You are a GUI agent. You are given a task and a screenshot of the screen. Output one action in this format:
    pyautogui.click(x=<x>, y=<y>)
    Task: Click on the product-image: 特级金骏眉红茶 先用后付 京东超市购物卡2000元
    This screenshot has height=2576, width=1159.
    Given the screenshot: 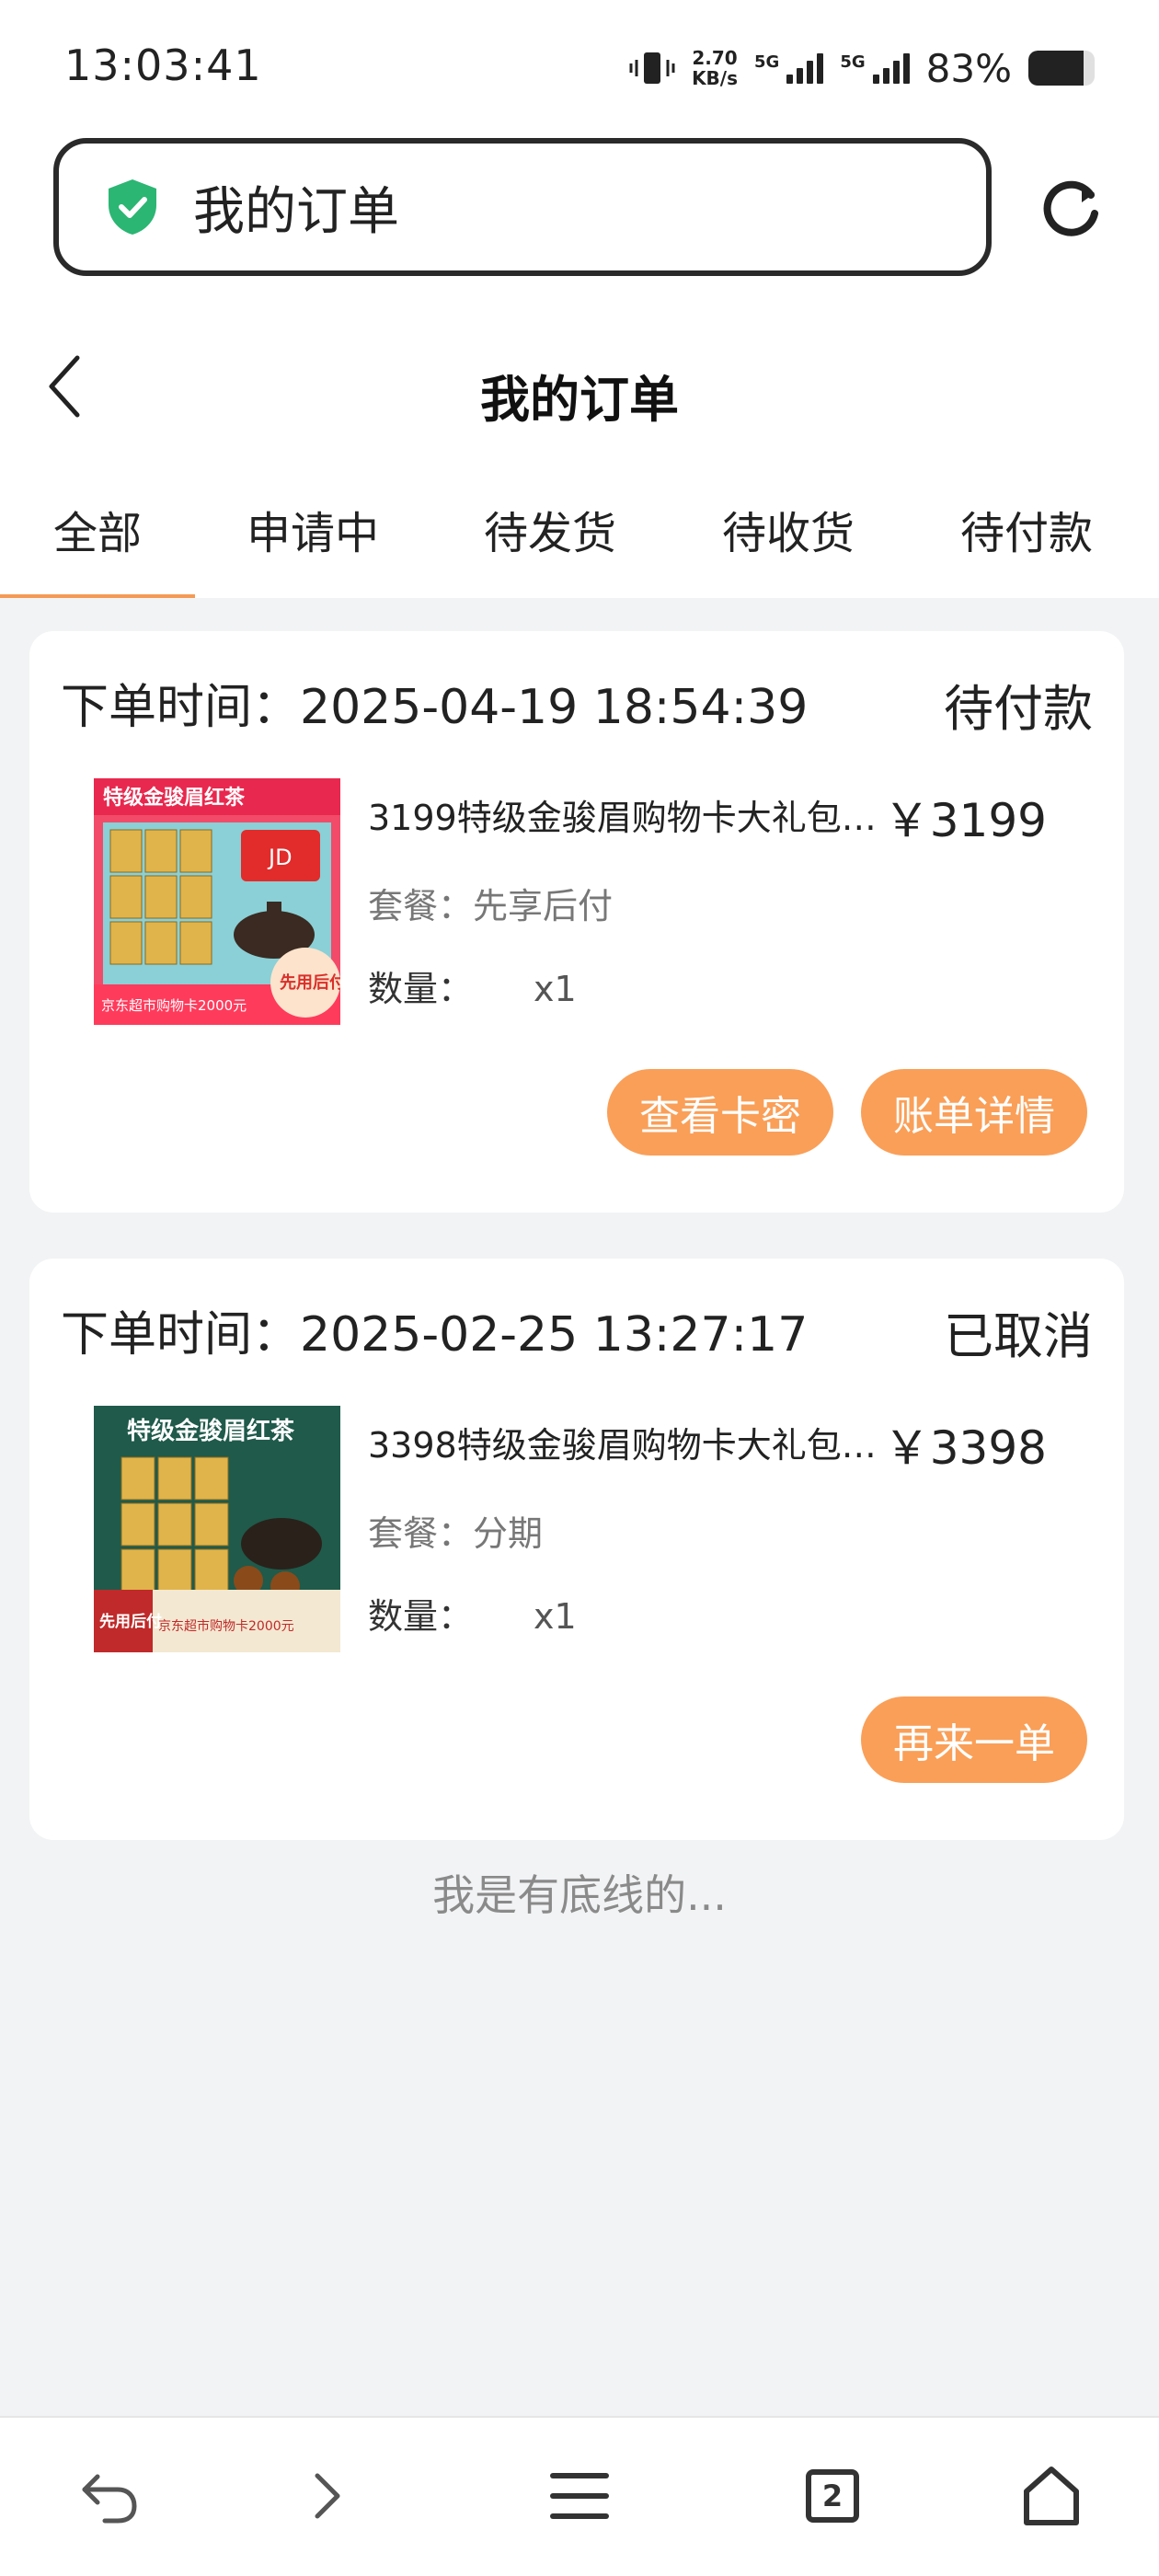 What is the action you would take?
    pyautogui.click(x=217, y=1529)
    